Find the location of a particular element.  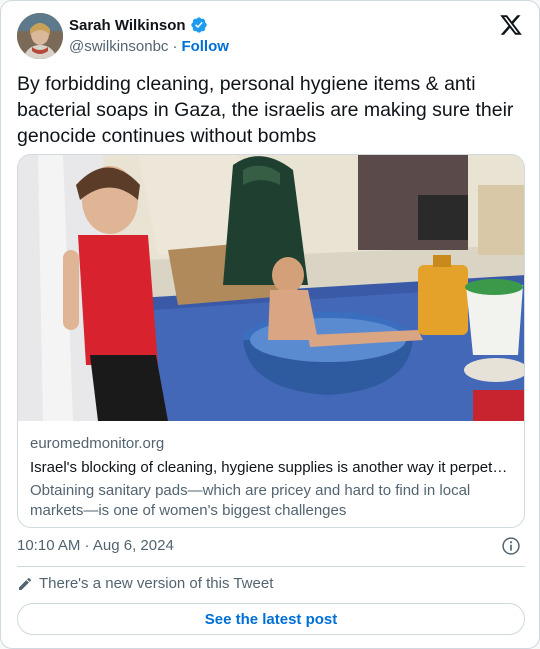

tweet-timestamp: 10:10 AM · Aug 6, 2024 is located at coordinates (95, 545).